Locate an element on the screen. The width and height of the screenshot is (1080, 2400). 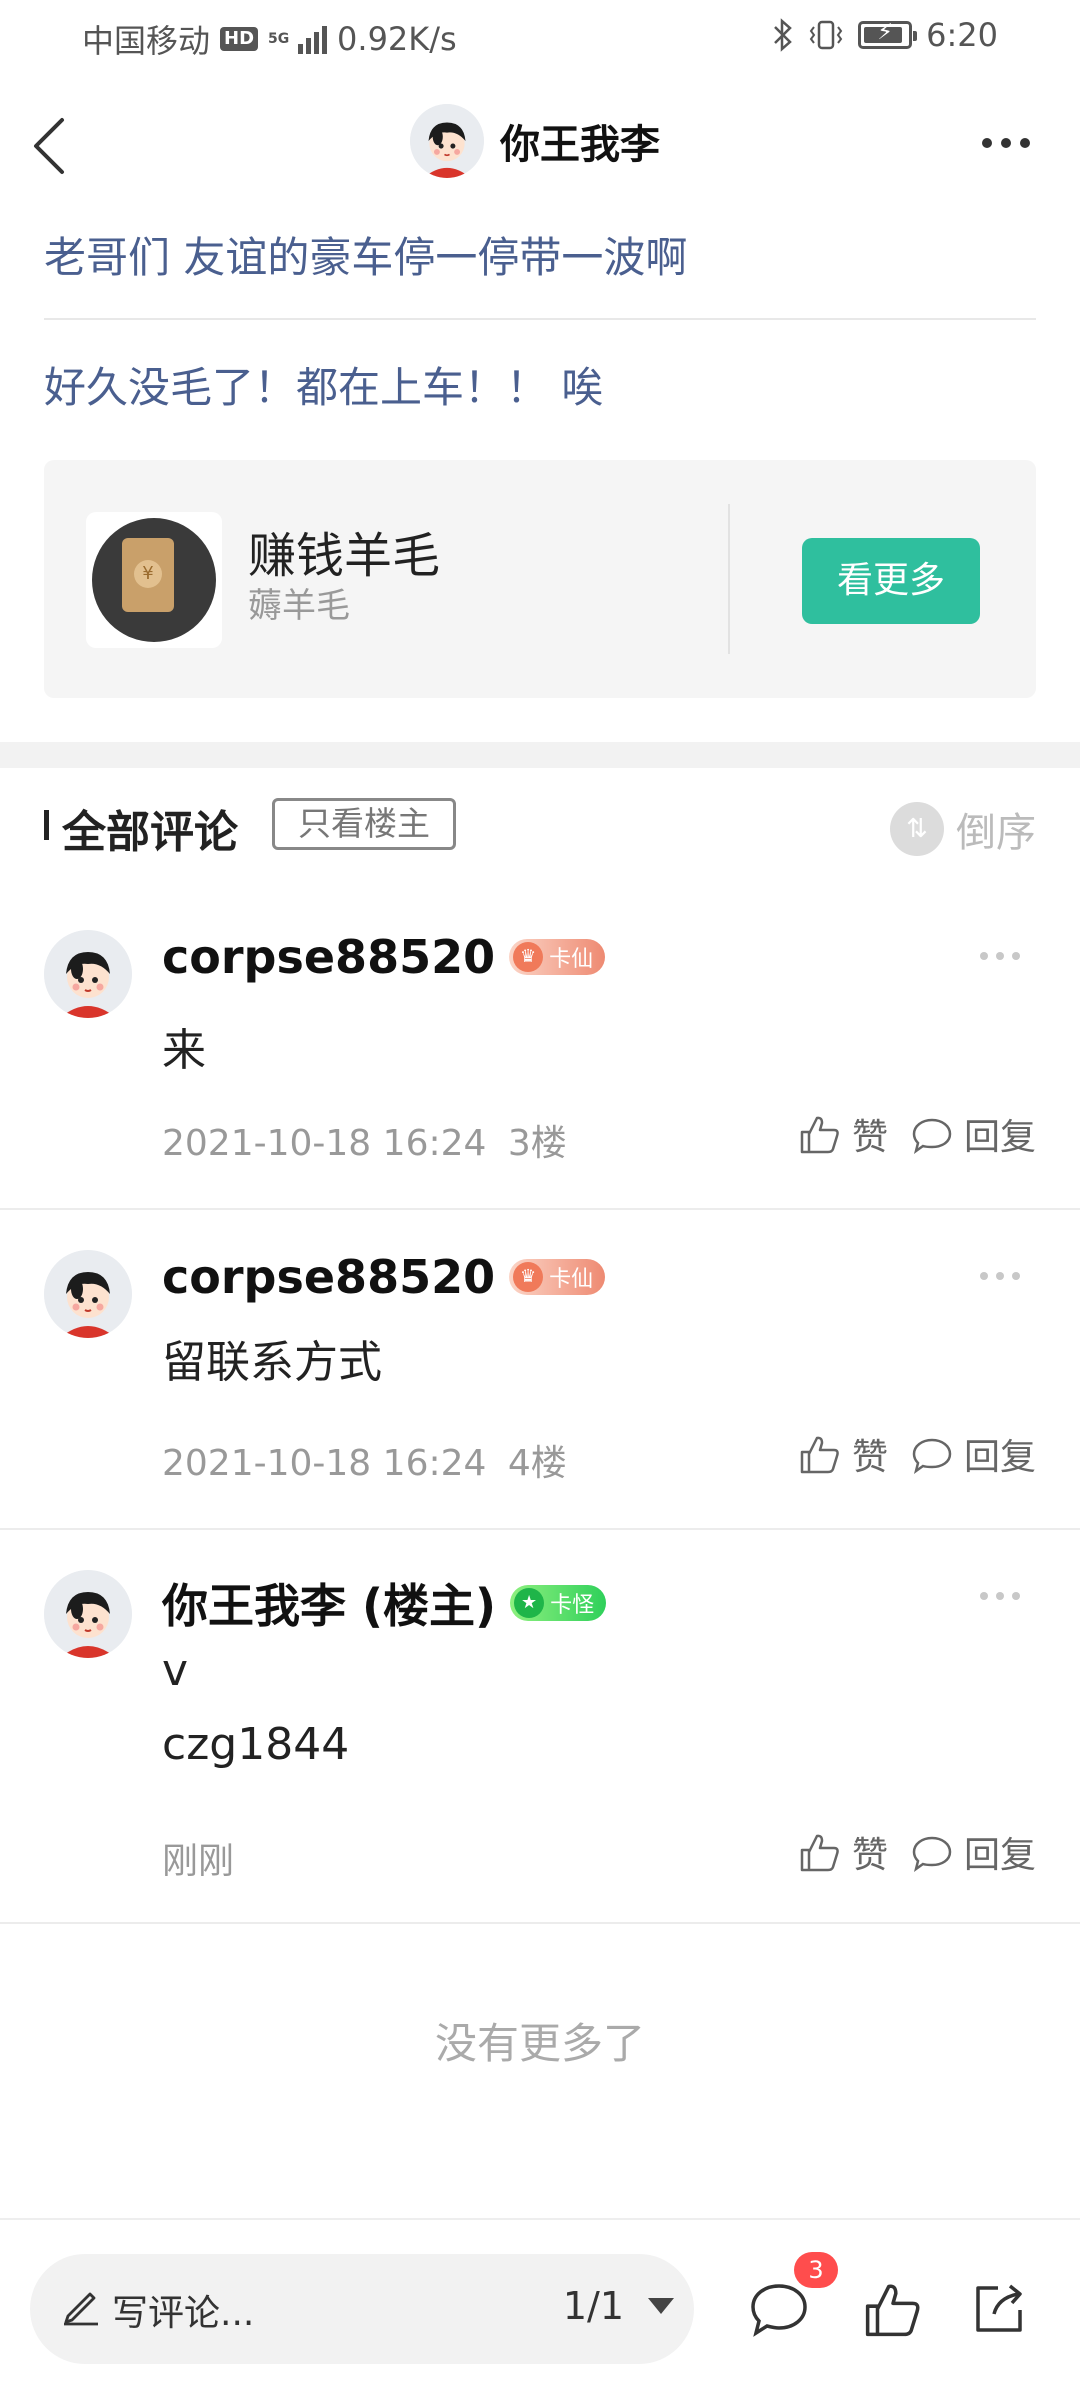
vibrate-icon is located at coordinates (826, 35).